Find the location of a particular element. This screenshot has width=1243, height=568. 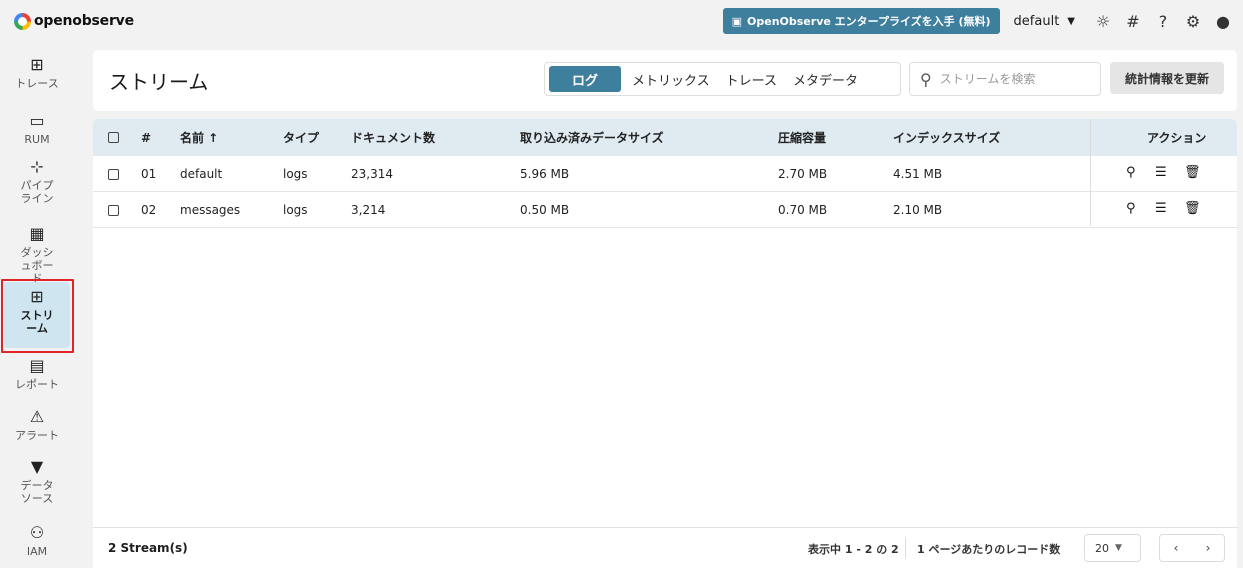

stream-search-input is located at coordinates (1009, 79).